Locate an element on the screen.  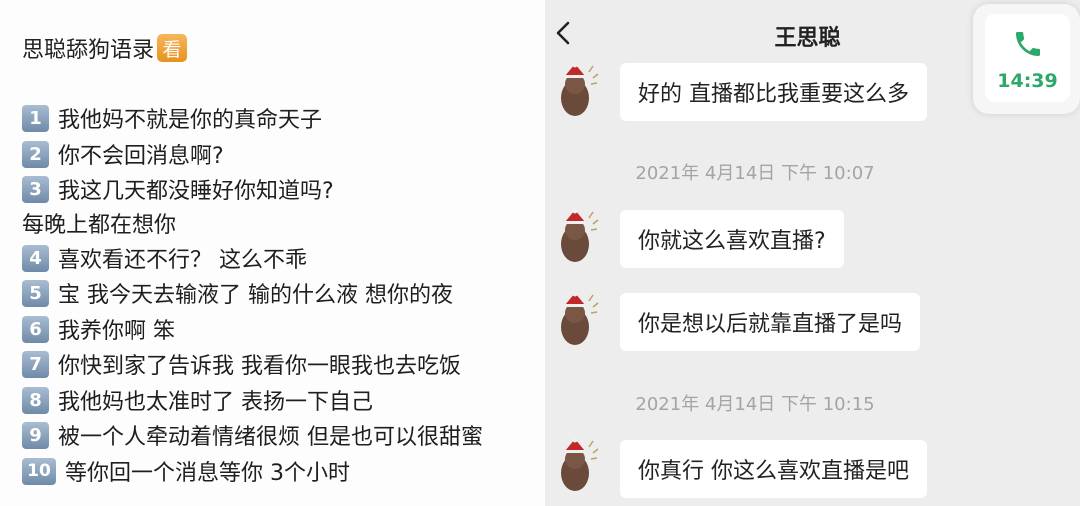
call-widget: 14:39 is located at coordinates (1026, 59).